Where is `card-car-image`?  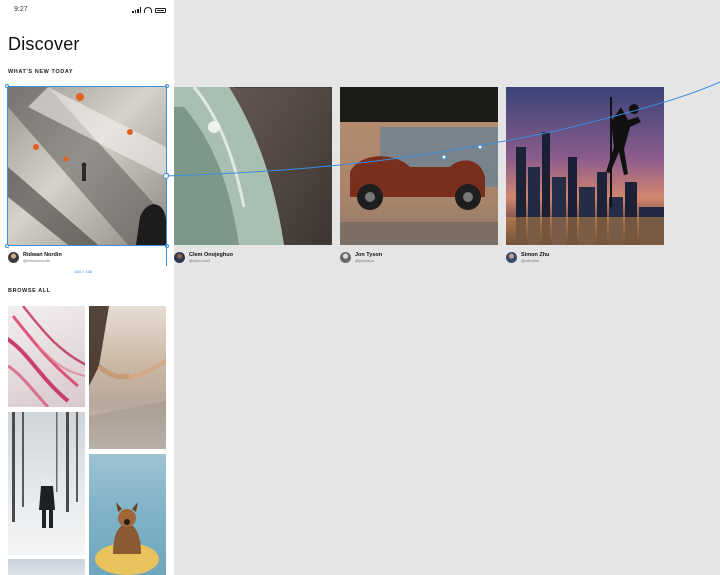
card-car-image is located at coordinates (253, 166).